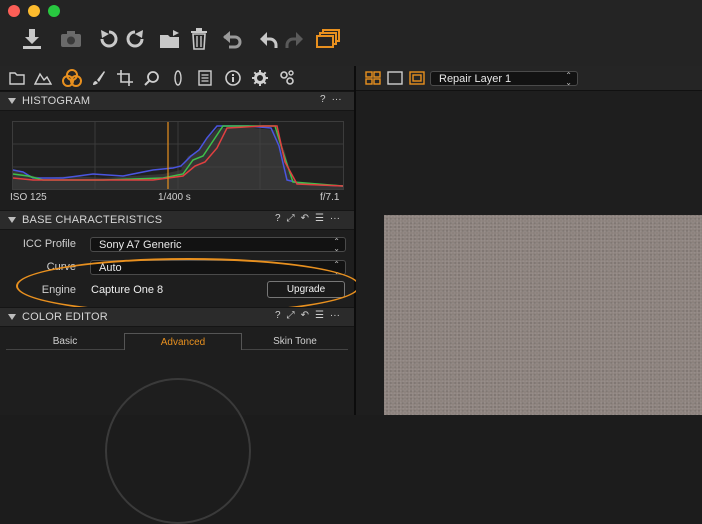 This screenshot has height=524, width=702. What do you see at coordinates (178, 78) in the screenshot?
I see `lens-tab-icon` at bounding box center [178, 78].